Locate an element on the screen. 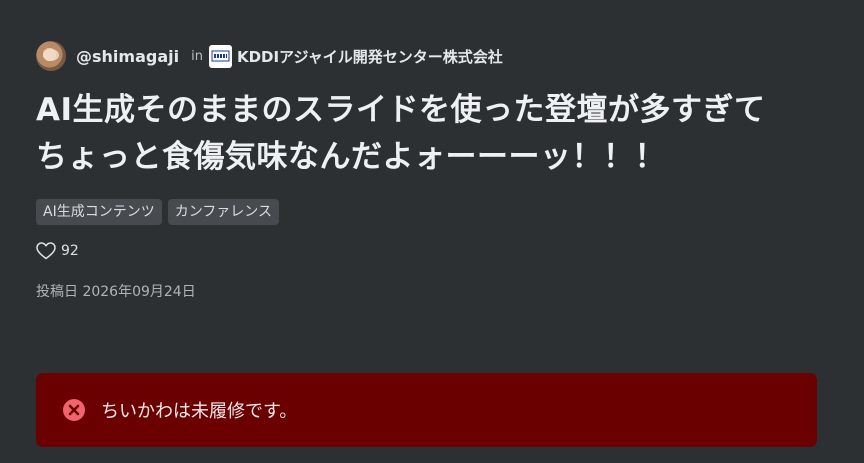  error-circle-icon is located at coordinates (74, 410).